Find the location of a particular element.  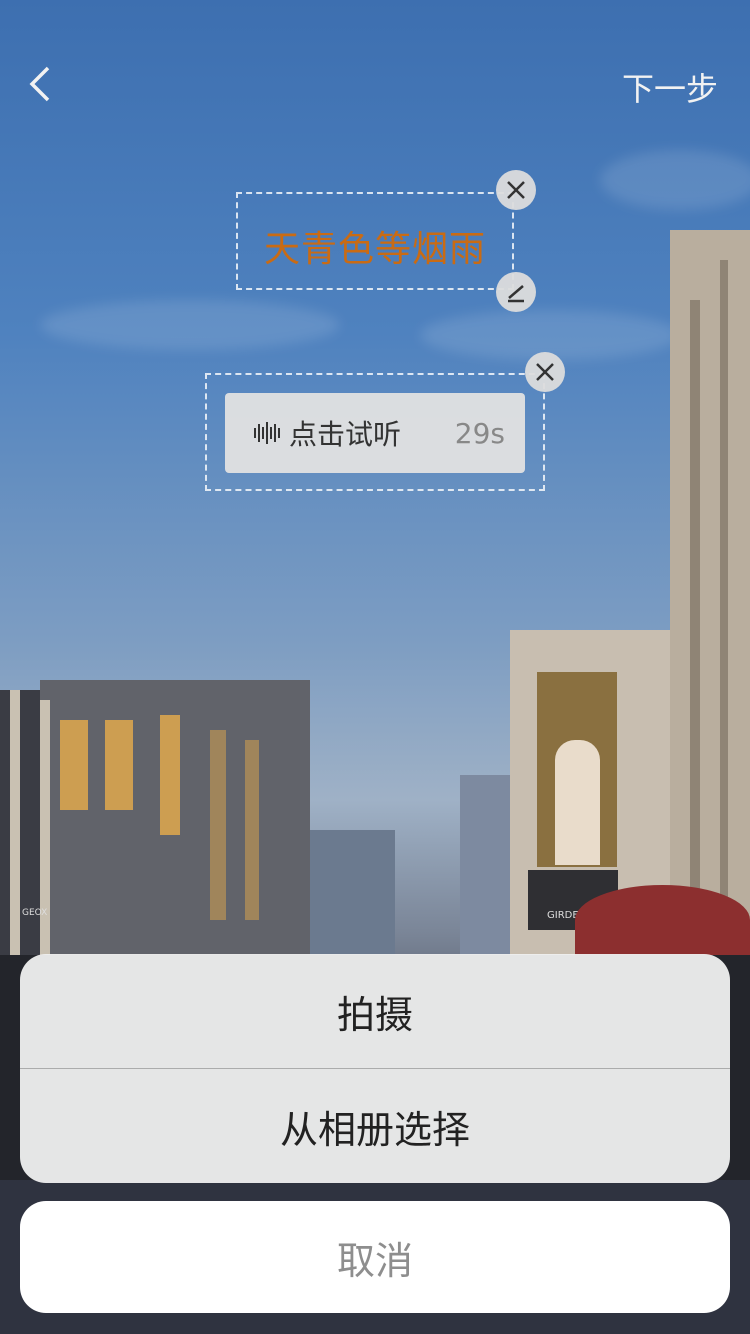

voice-sticker-label: 点击试听 is located at coordinates (345, 434).